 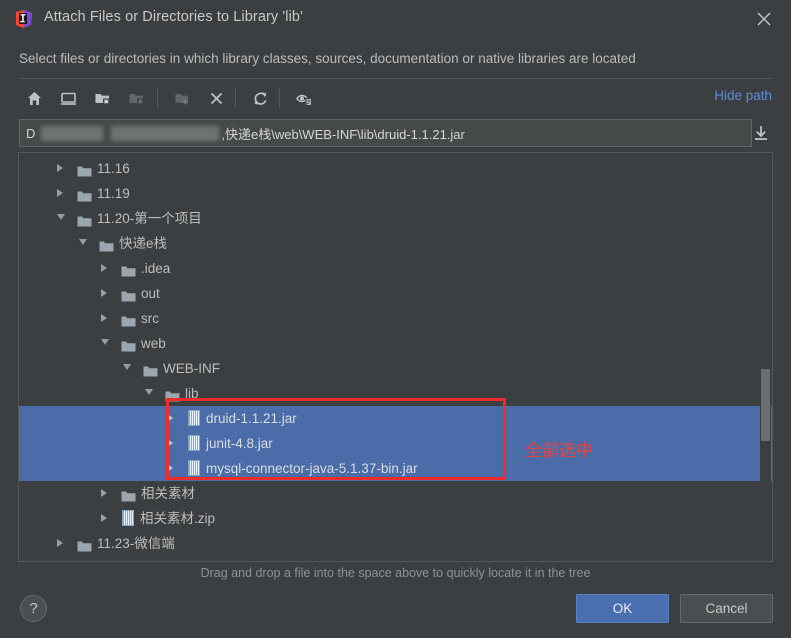 What do you see at coordinates (343, 134) in the screenshot?
I see `path-visible-text: ,快递e栈\web\WEB-INF\lib\druid-1.1.21.jar` at bounding box center [343, 134].